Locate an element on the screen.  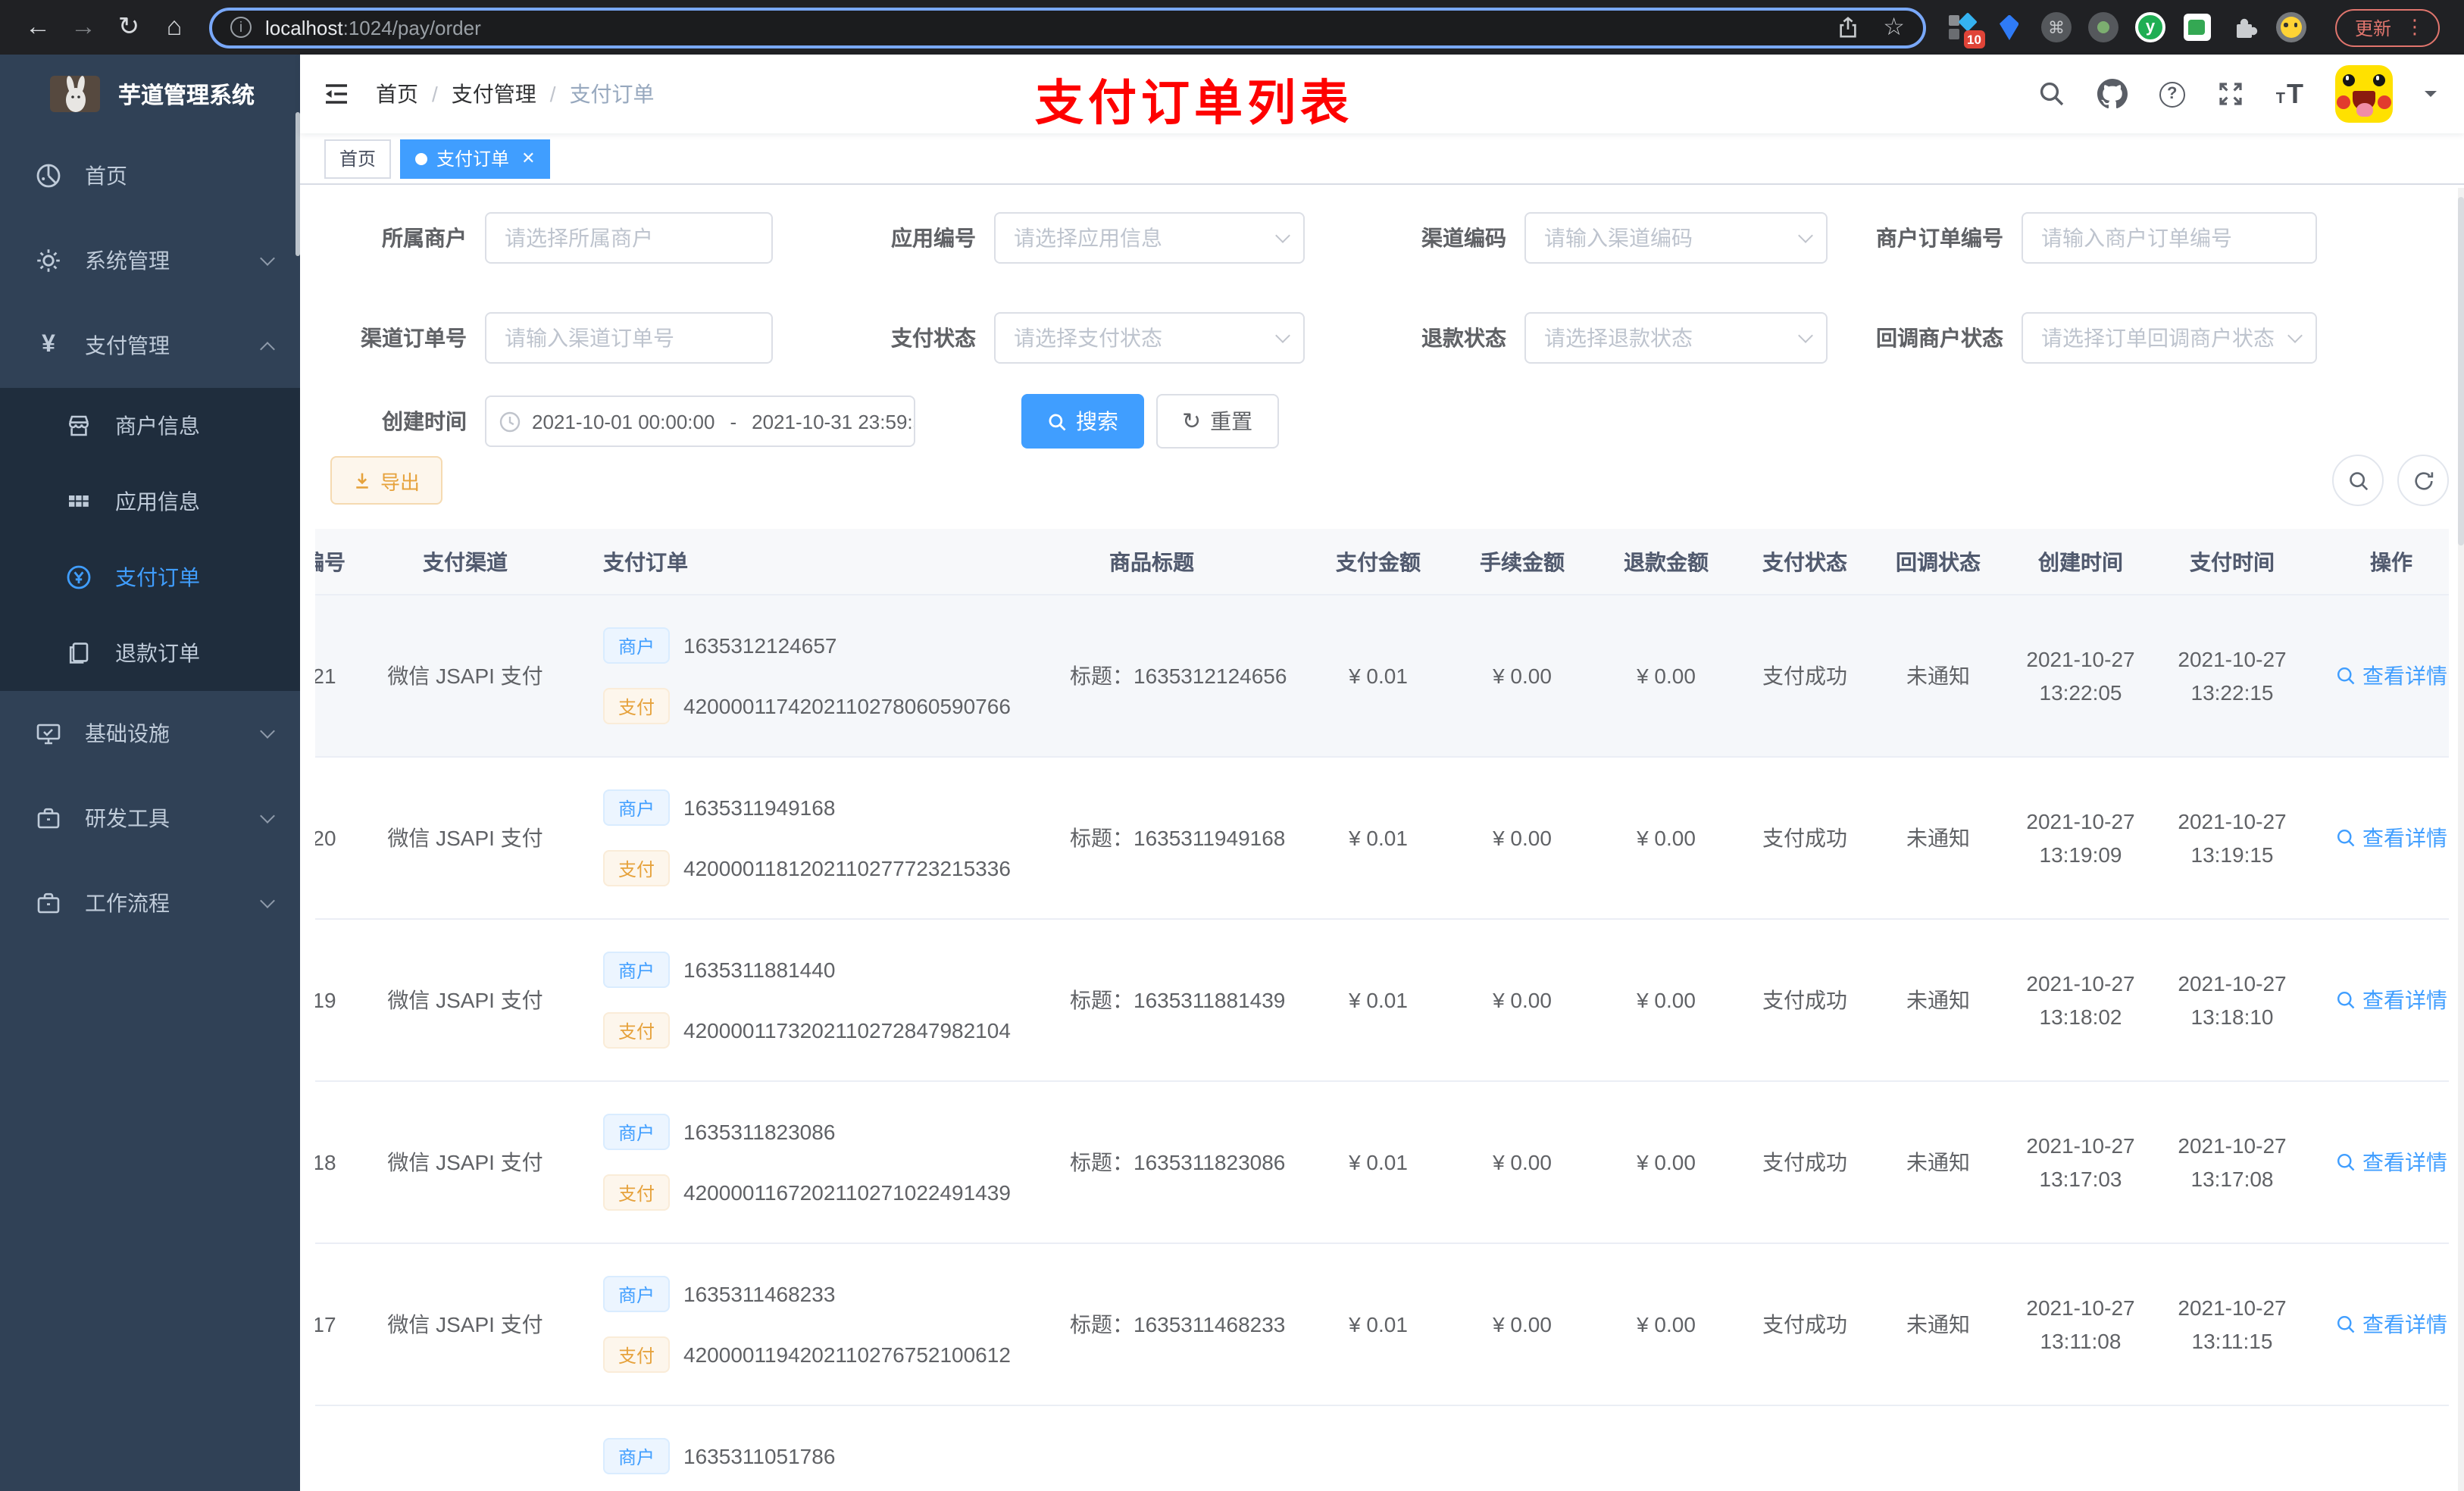
extension-badge-icon: 10 is located at coordinates (1966, 30).